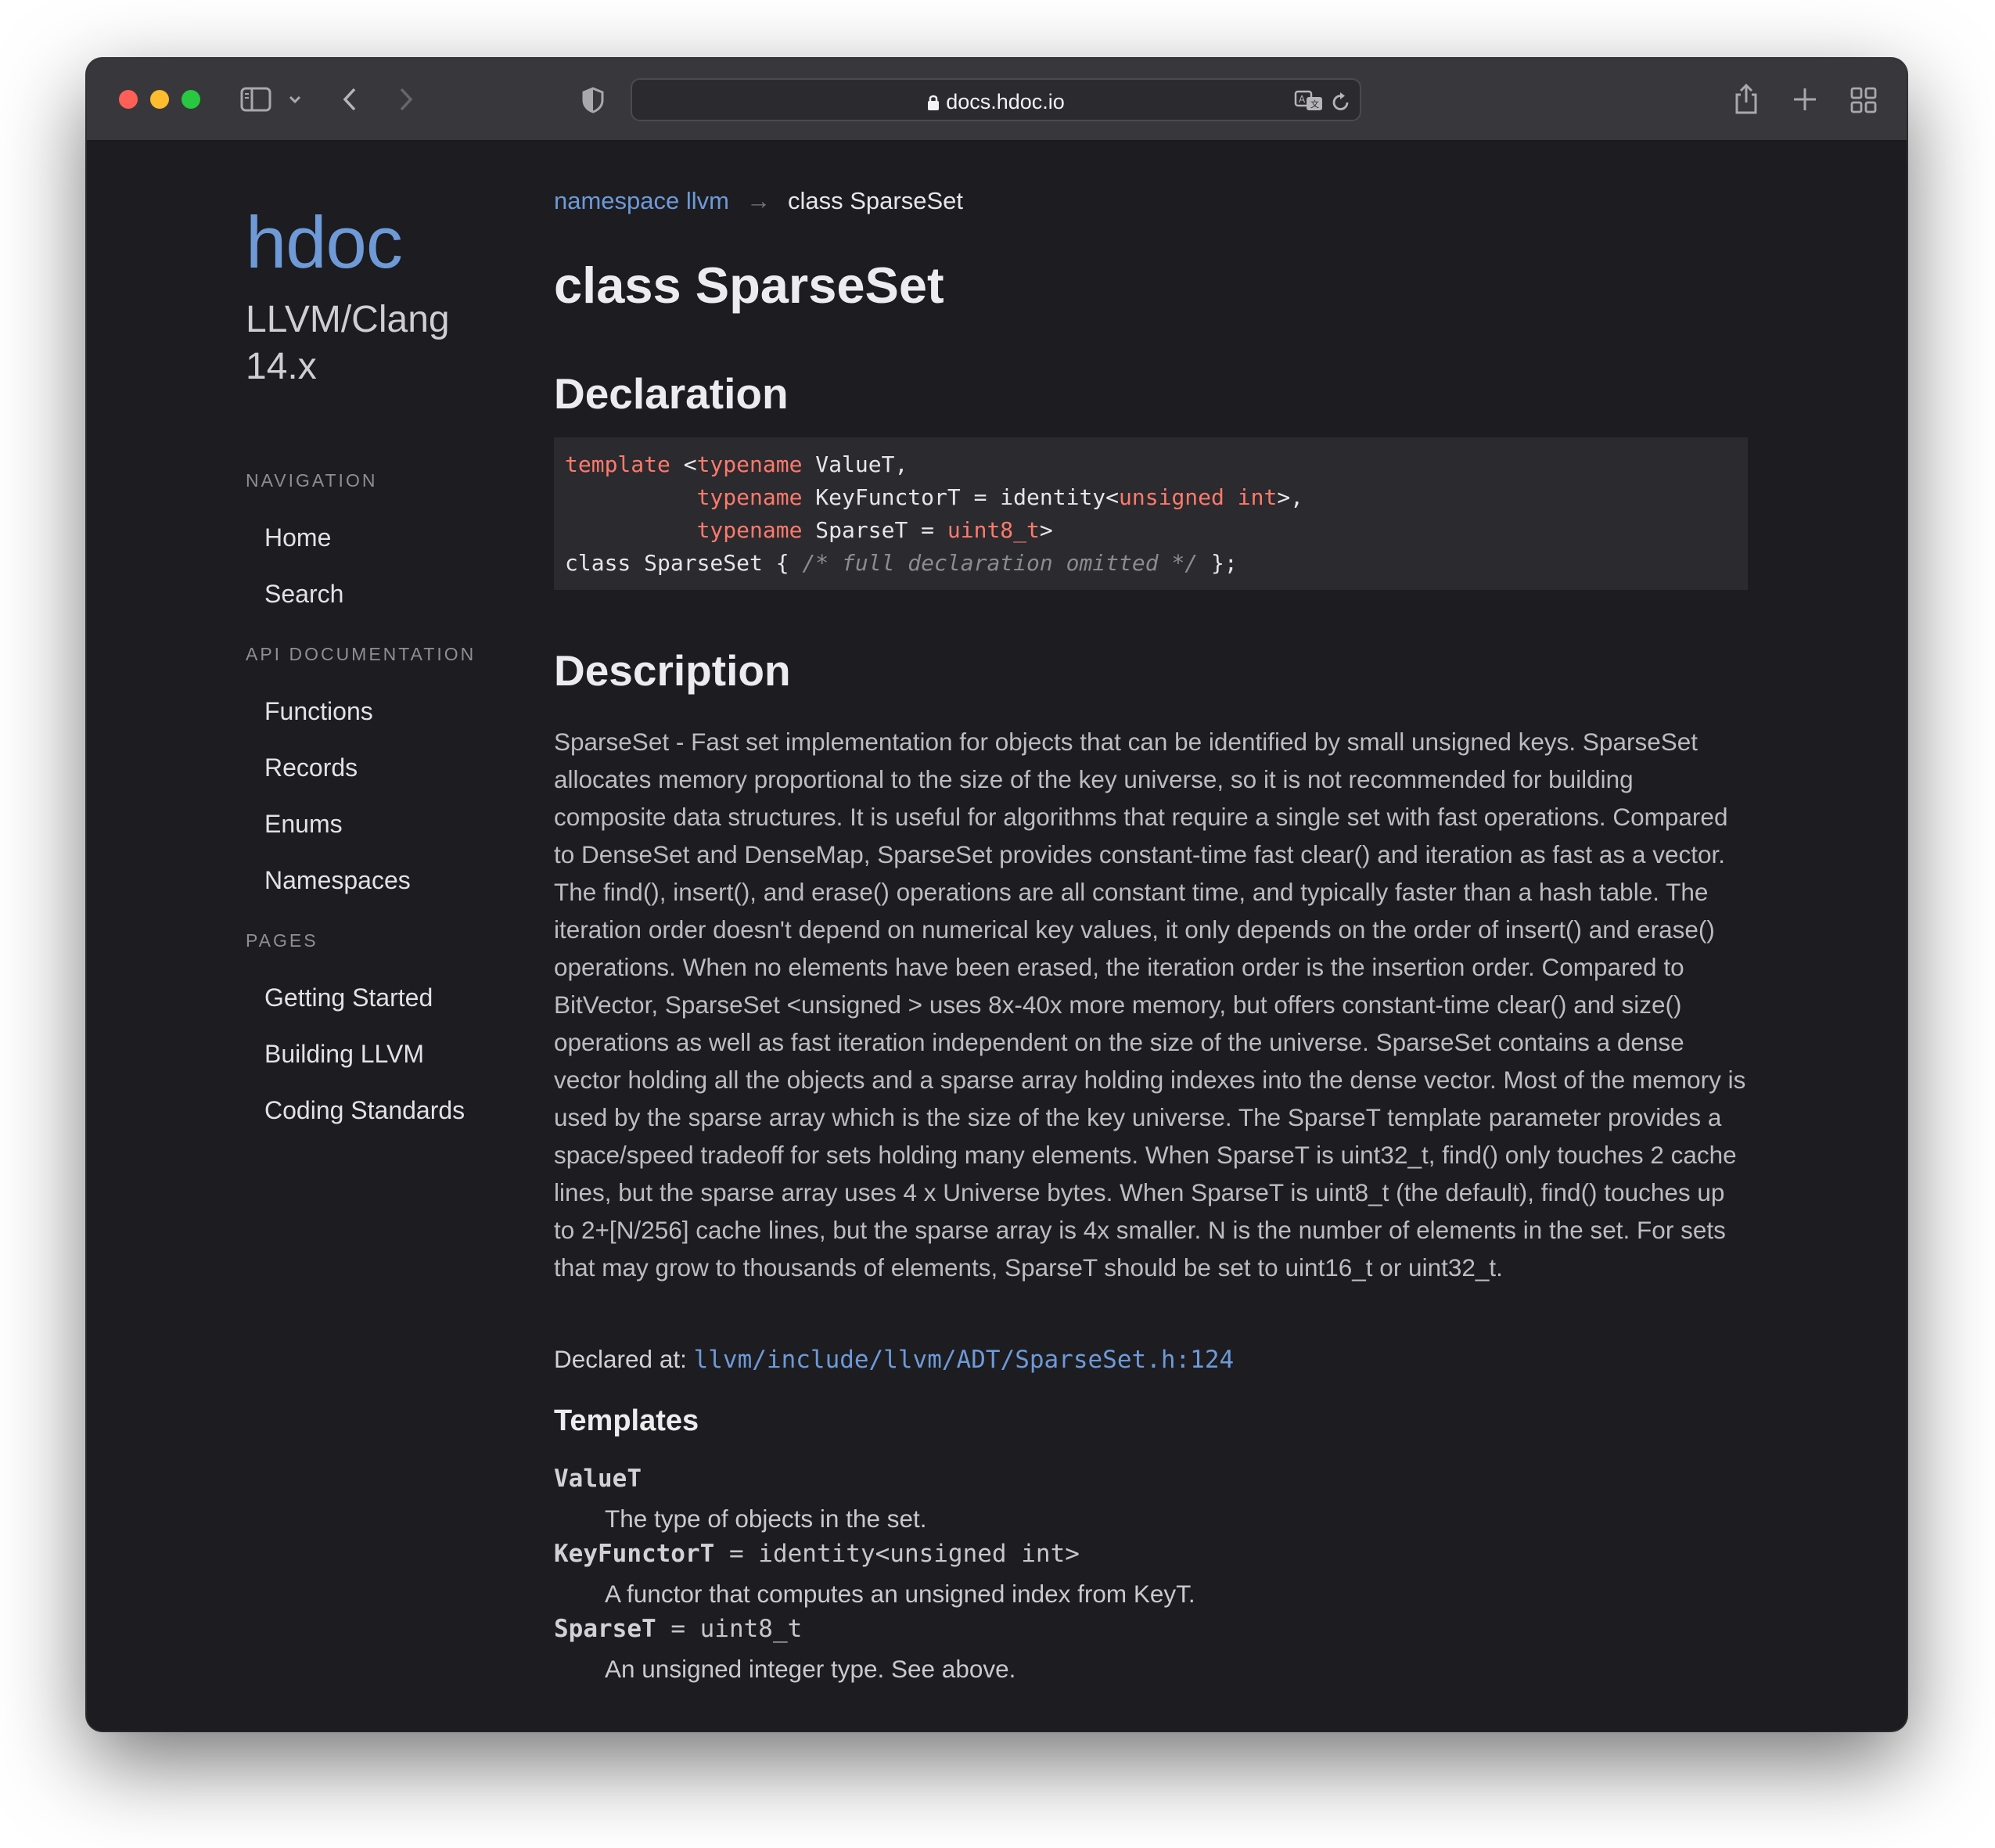 This screenshot has height=1848, width=1995. Describe the element at coordinates (598, 1479) in the screenshot. I see `template-param-name: ValueT` at that location.